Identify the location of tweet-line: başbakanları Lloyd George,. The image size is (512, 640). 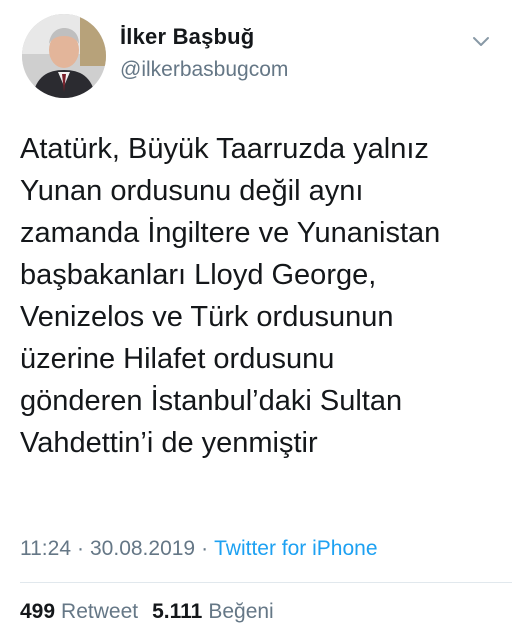
(198, 275).